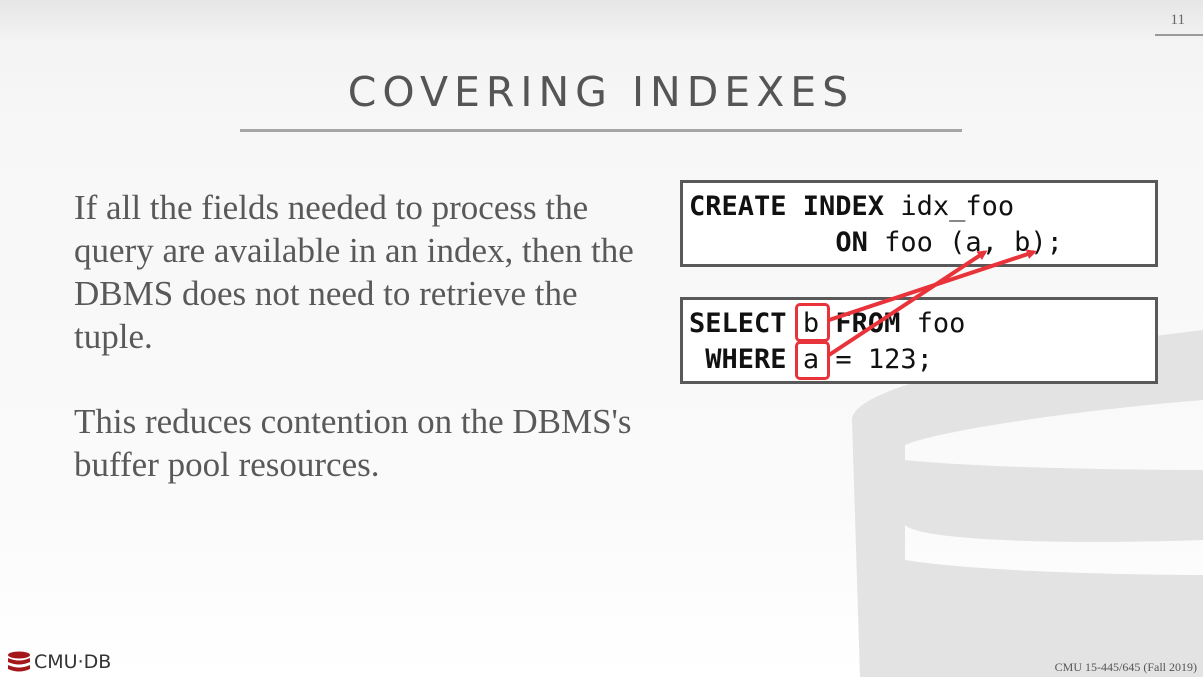 The width and height of the screenshot is (1203, 677). What do you see at coordinates (746, 359) in the screenshot?
I see `code-keyword: WHERE` at bounding box center [746, 359].